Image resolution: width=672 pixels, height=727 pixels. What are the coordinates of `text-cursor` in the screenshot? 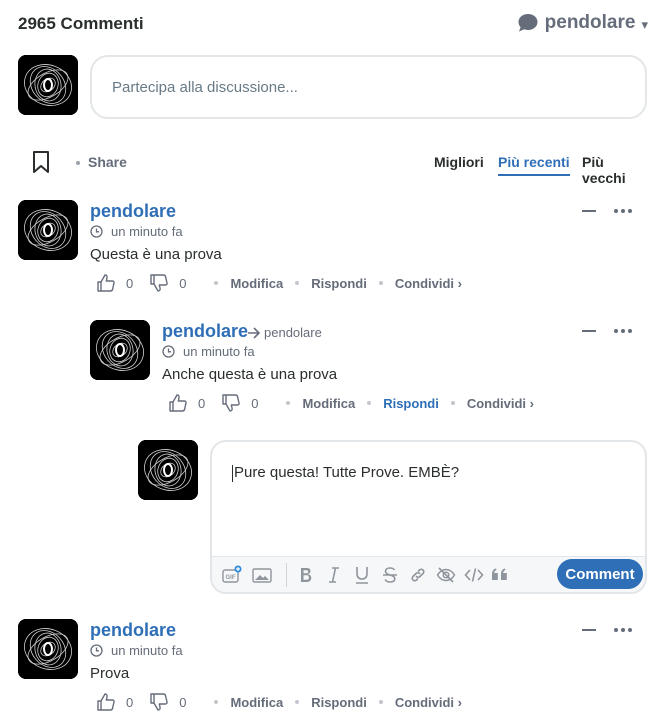 It's located at (232, 473).